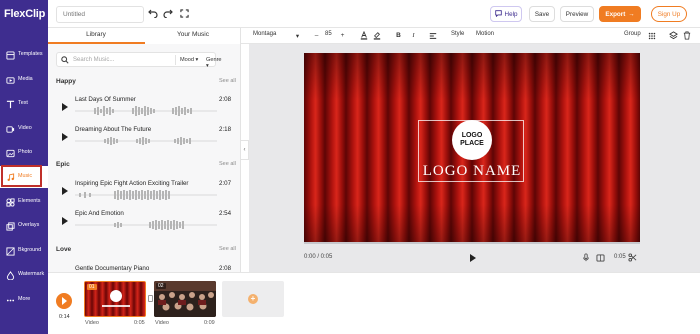 The width and height of the screenshot is (700, 334). What do you see at coordinates (153, 13) in the screenshot?
I see `undo-icon` at bounding box center [153, 13].